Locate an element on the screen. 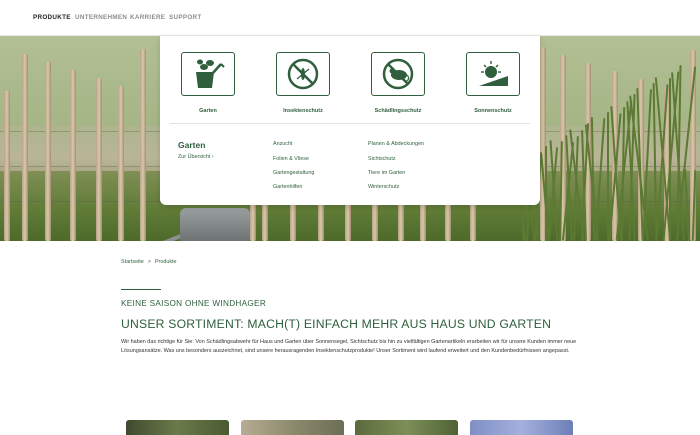 The height and width of the screenshot is (435, 700). menu-section-title: Garten is located at coordinates (192, 145).